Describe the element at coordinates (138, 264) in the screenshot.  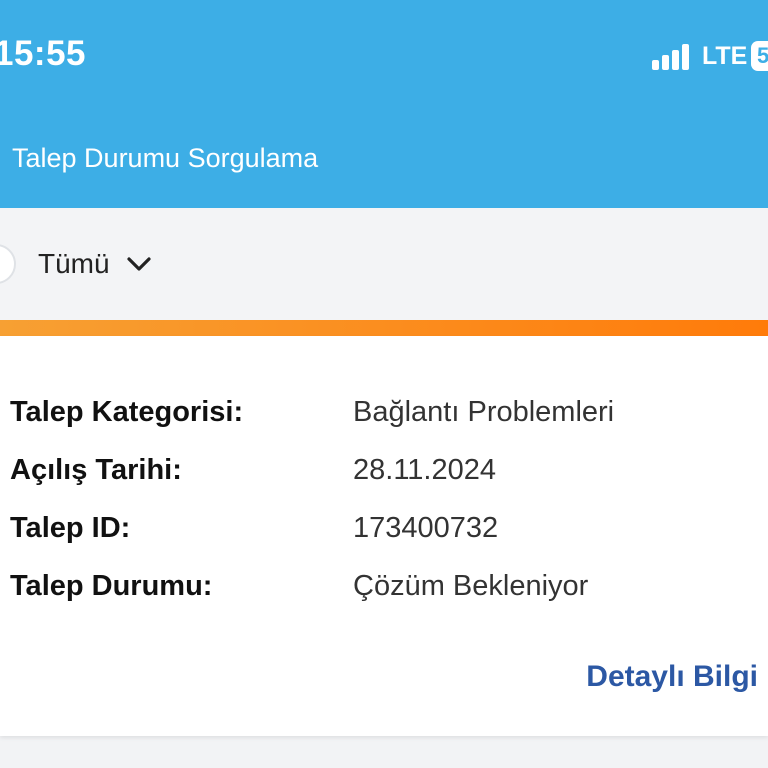
I see `chevron-down-icon` at that location.